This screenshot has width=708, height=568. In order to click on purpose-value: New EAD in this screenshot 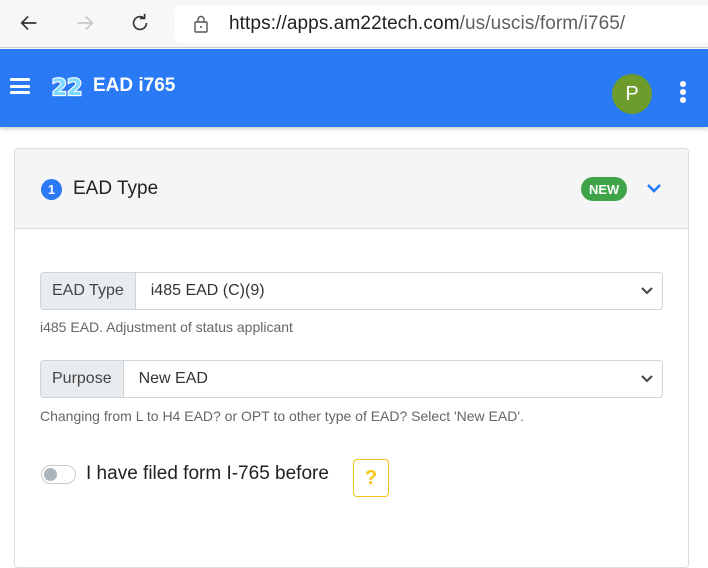, I will do `click(393, 379)`.